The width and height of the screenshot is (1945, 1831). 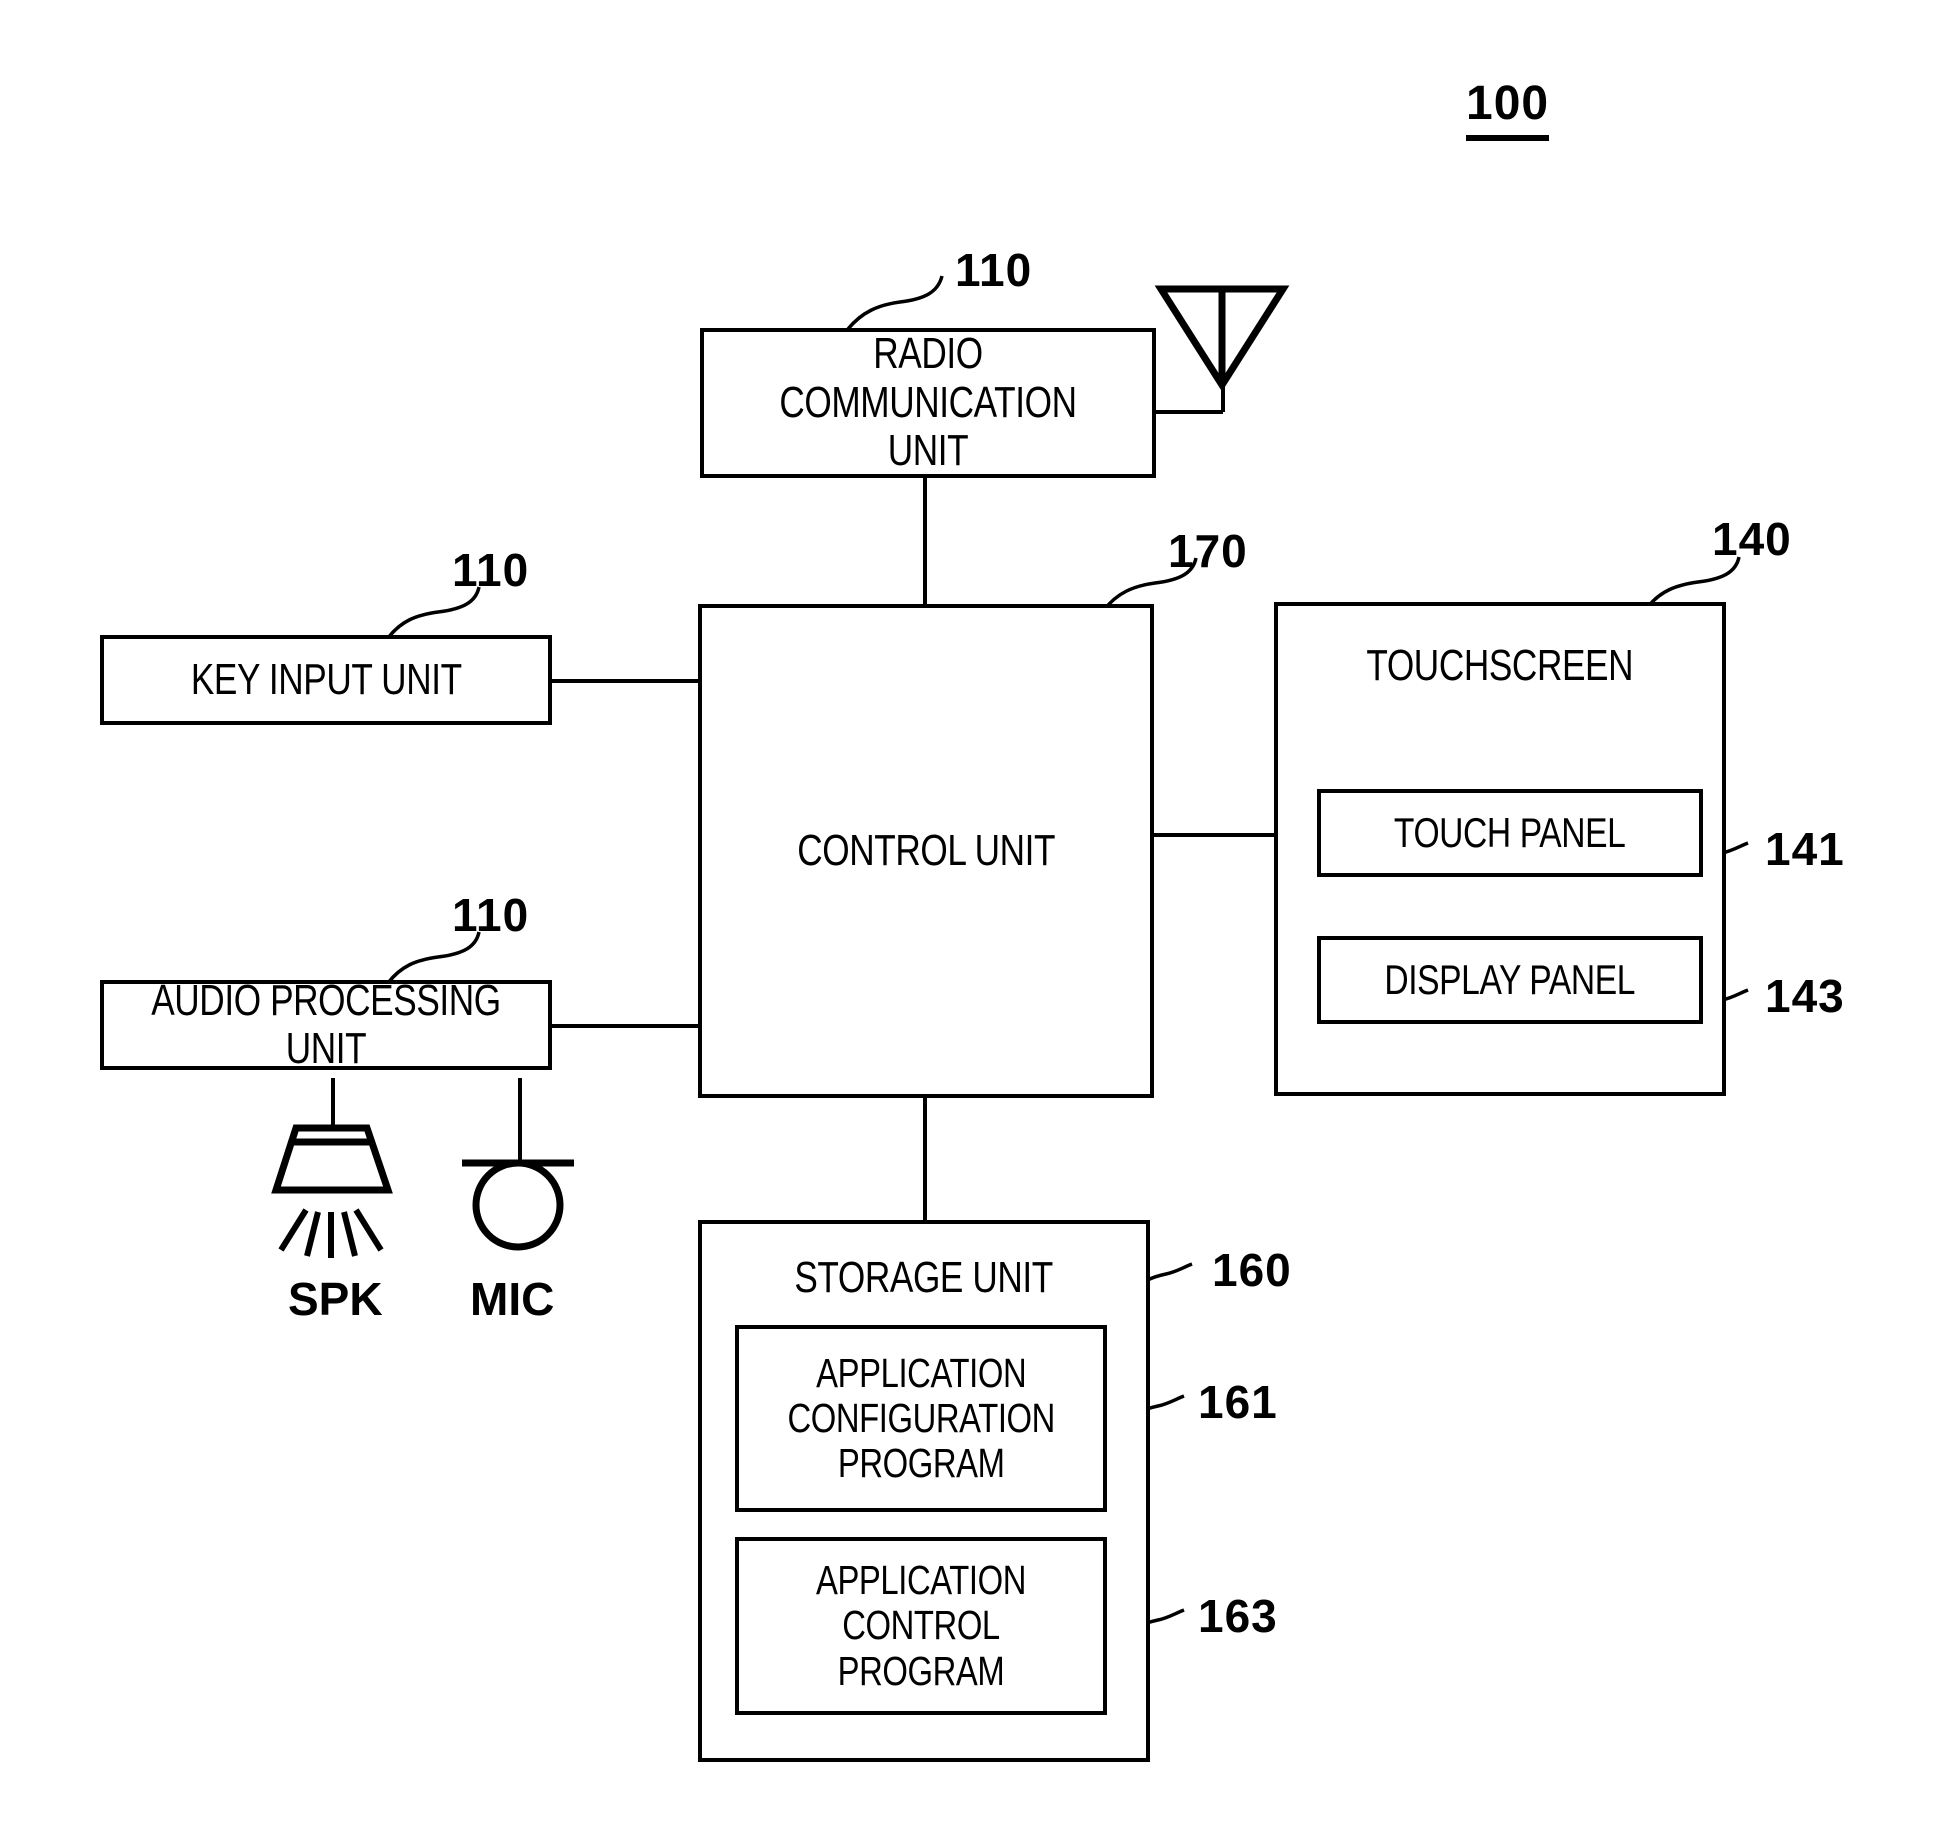 I want to click on key-input-unit-block: KEY INPUT UNIT, so click(x=330, y=684).